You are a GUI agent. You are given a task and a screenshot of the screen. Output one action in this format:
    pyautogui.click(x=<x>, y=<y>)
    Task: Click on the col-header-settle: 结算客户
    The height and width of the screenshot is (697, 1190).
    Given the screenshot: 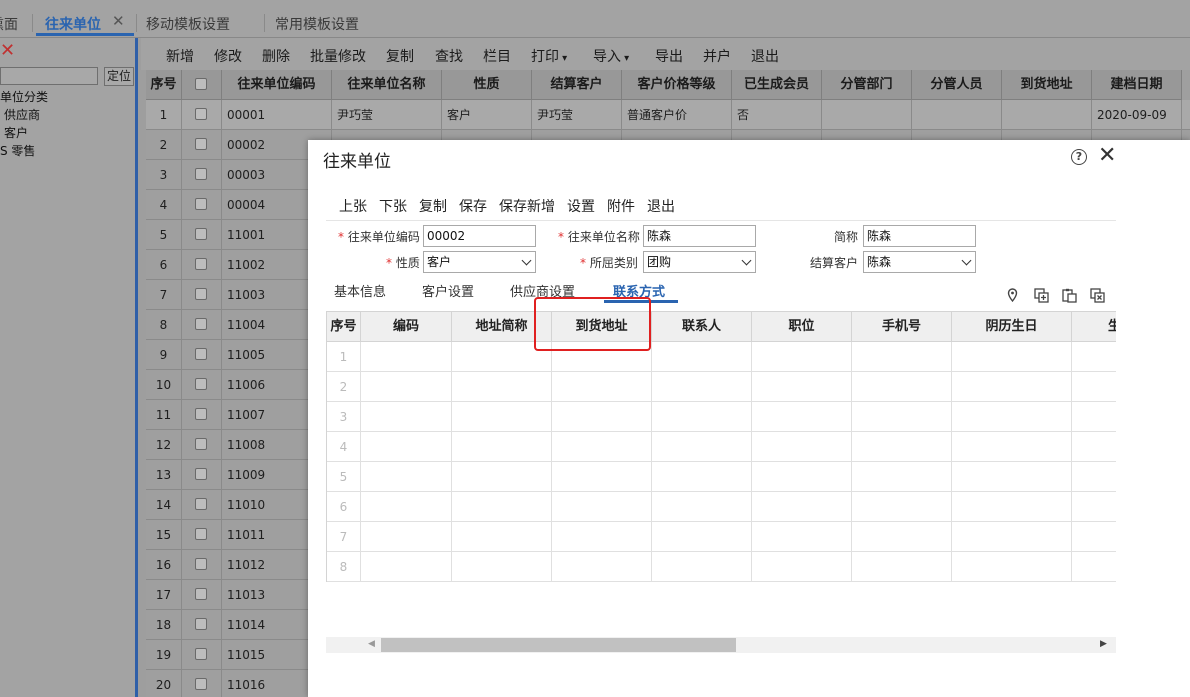 What is the action you would take?
    pyautogui.click(x=577, y=85)
    